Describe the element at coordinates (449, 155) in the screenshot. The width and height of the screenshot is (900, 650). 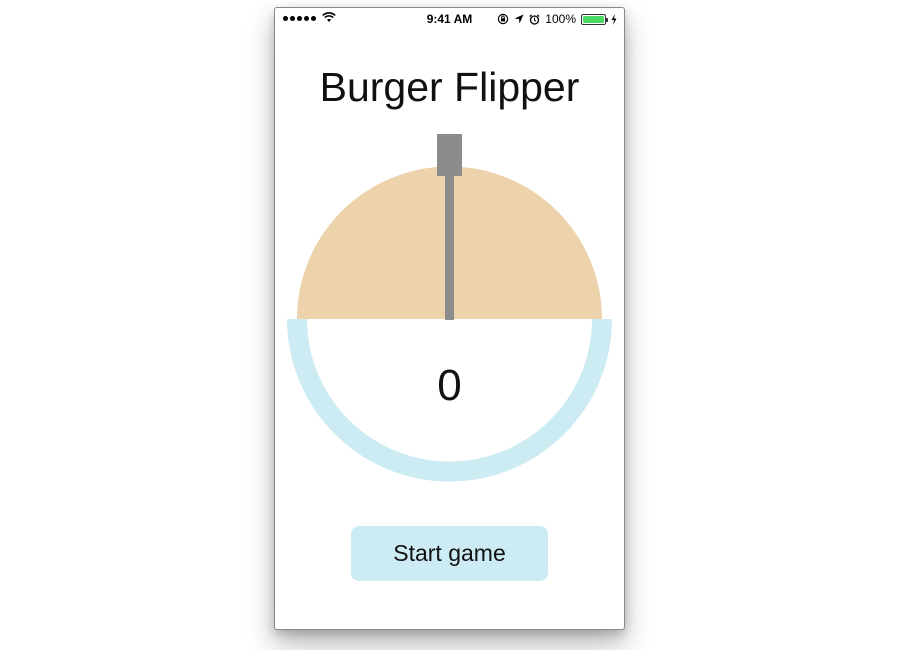
I see `spatula-handle` at that location.